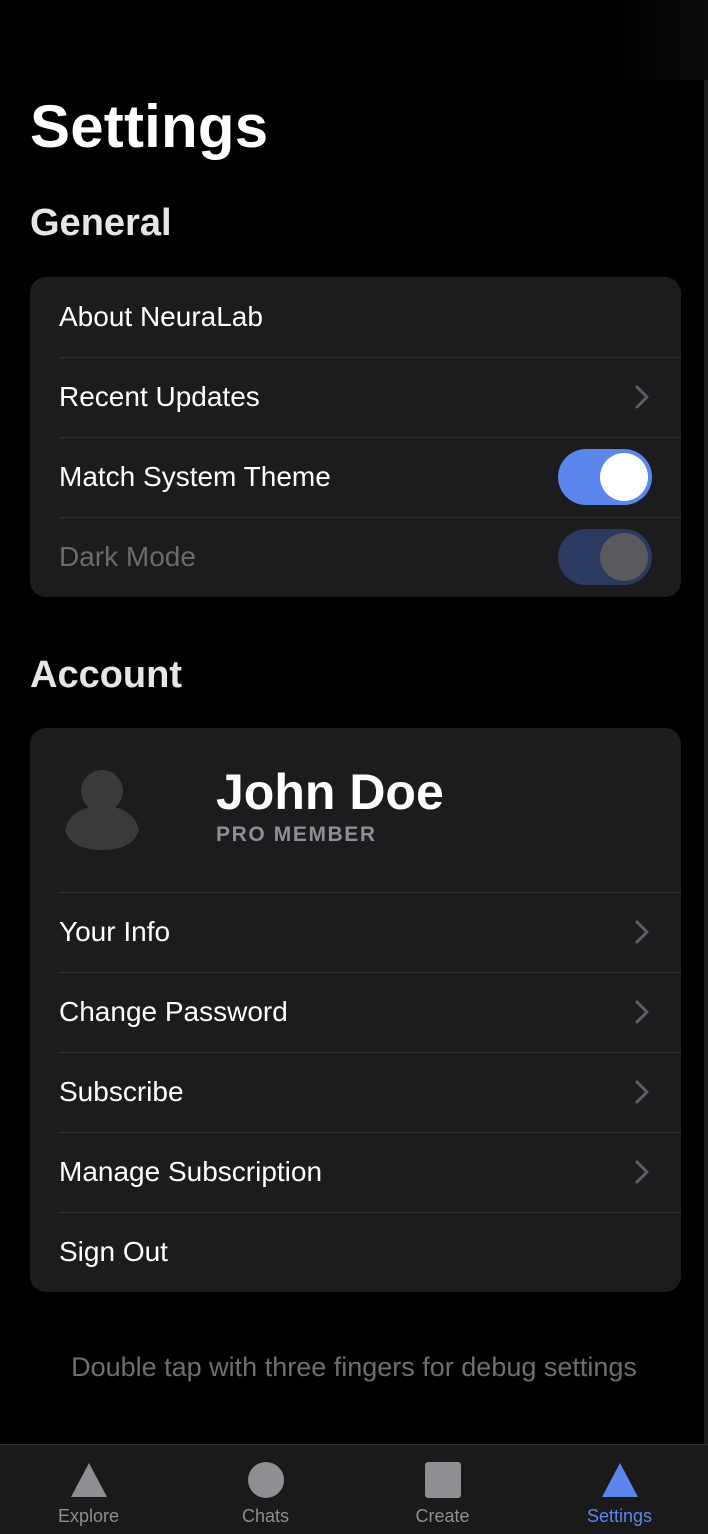  I want to click on manage-subscription-row: Manage Subscription, so click(355, 1172).